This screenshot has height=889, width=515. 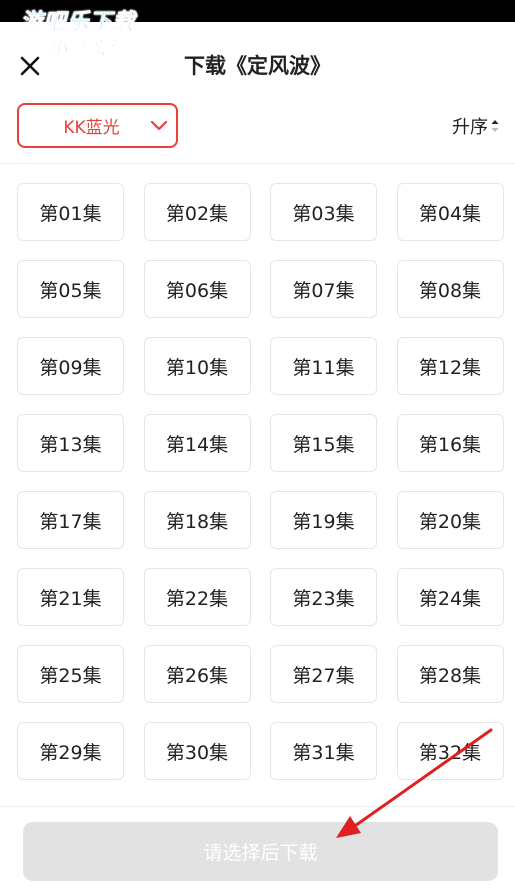 I want to click on episode-item: 第09集, so click(x=70, y=366).